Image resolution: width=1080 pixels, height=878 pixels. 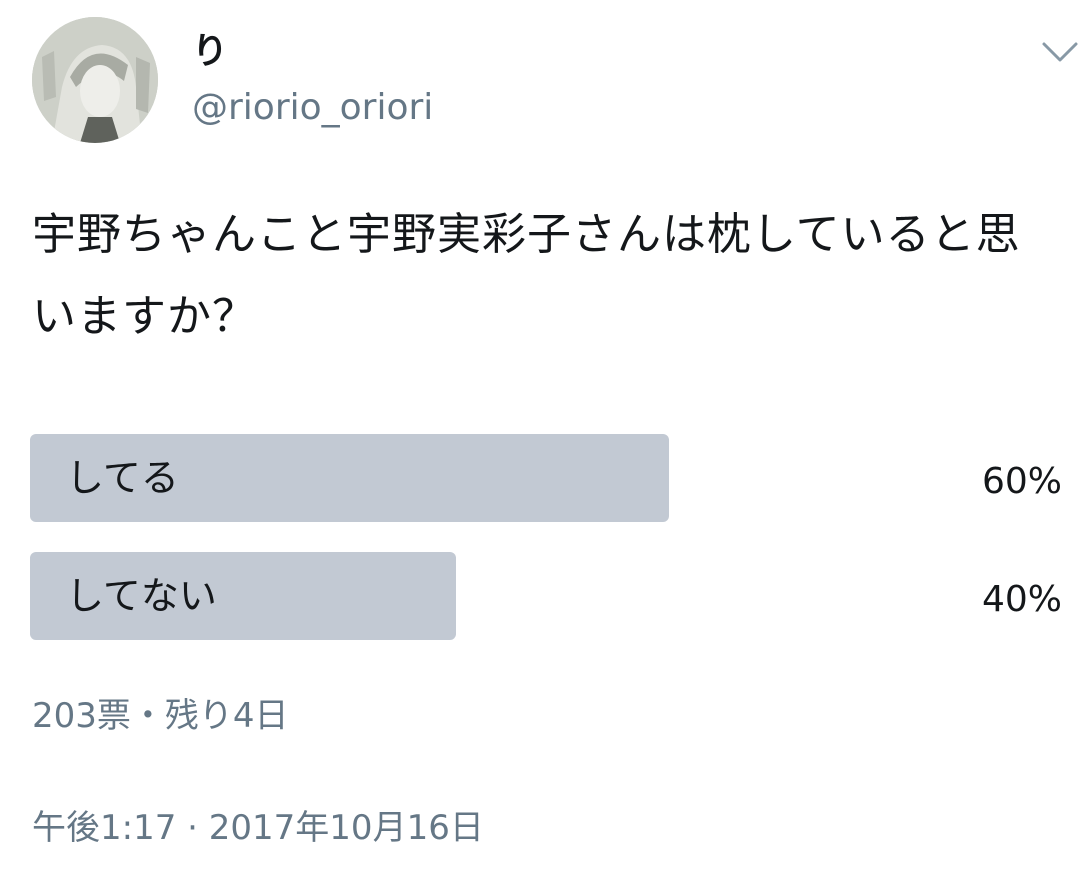 What do you see at coordinates (546, 596) in the screenshot?
I see `poll-option: してない 40%` at bounding box center [546, 596].